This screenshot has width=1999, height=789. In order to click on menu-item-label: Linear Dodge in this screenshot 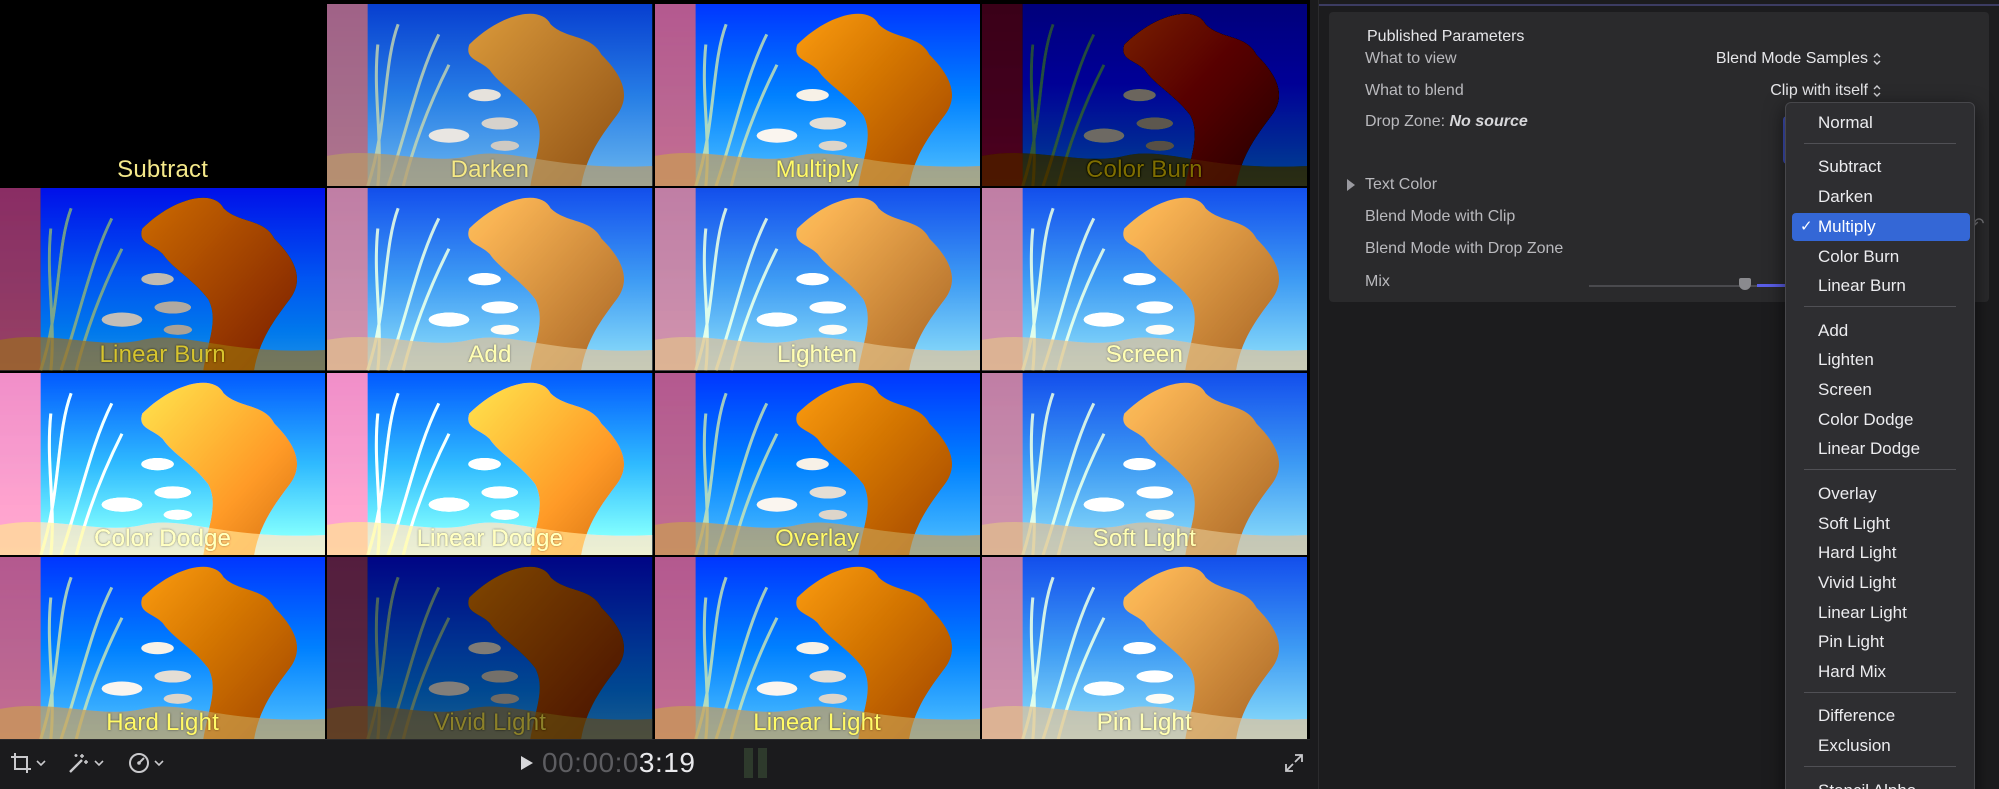, I will do `click(1869, 449)`.